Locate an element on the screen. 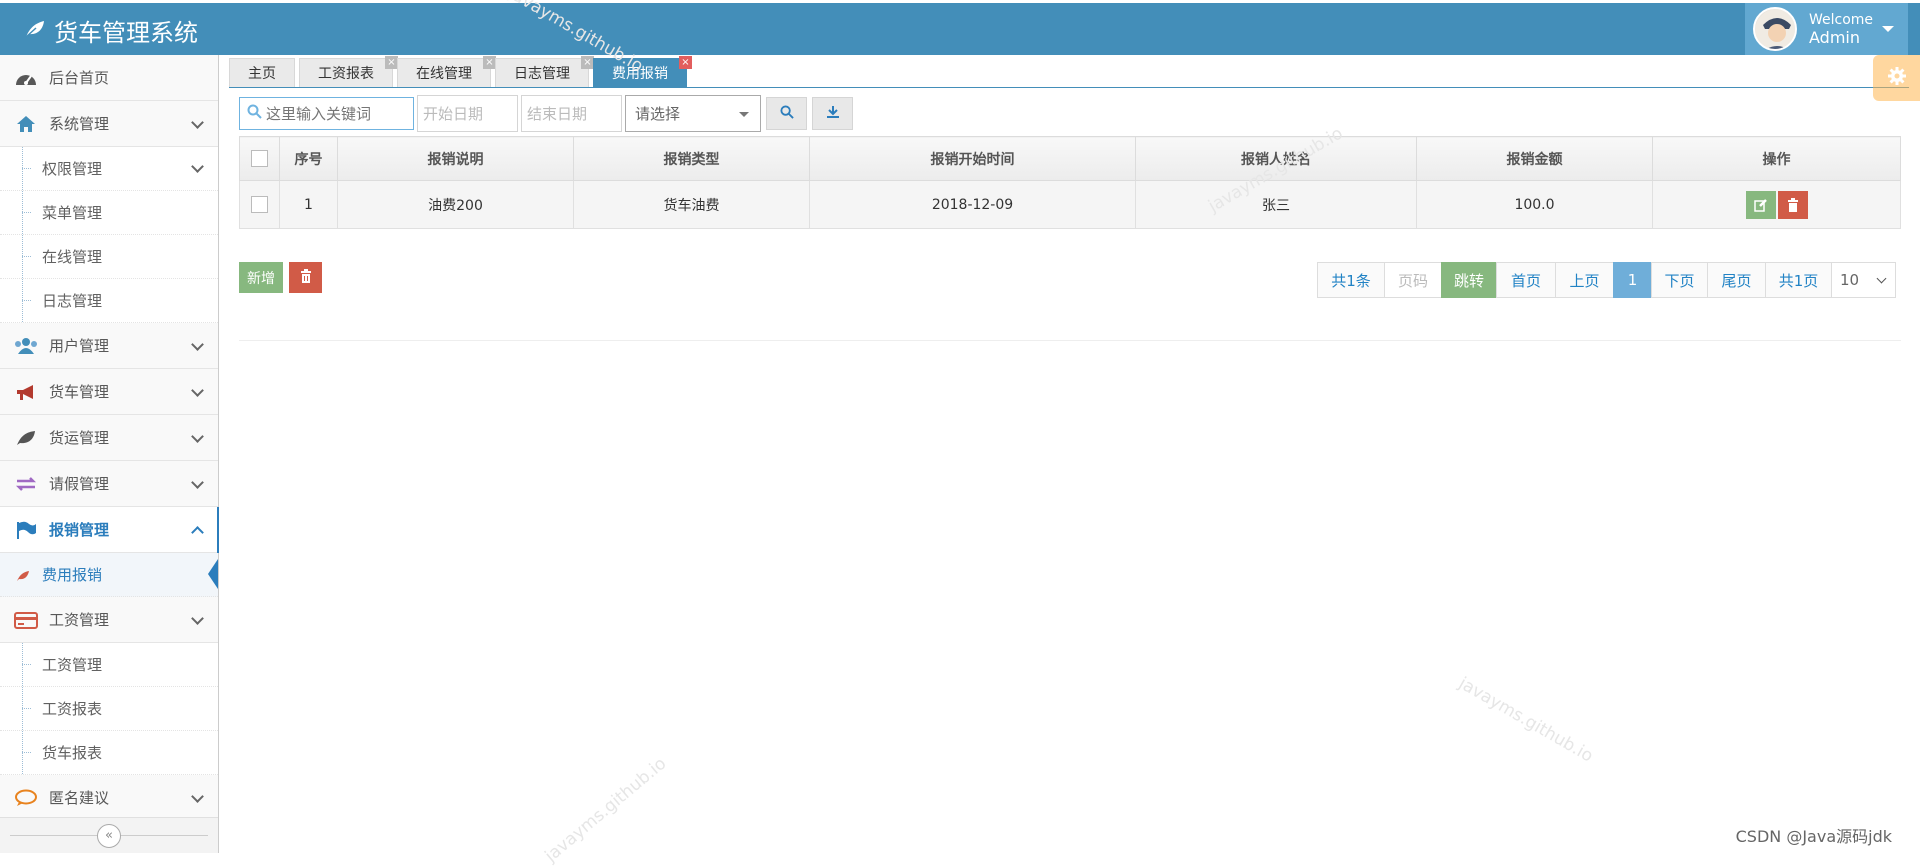  comment-icon is located at coordinates (26, 798).